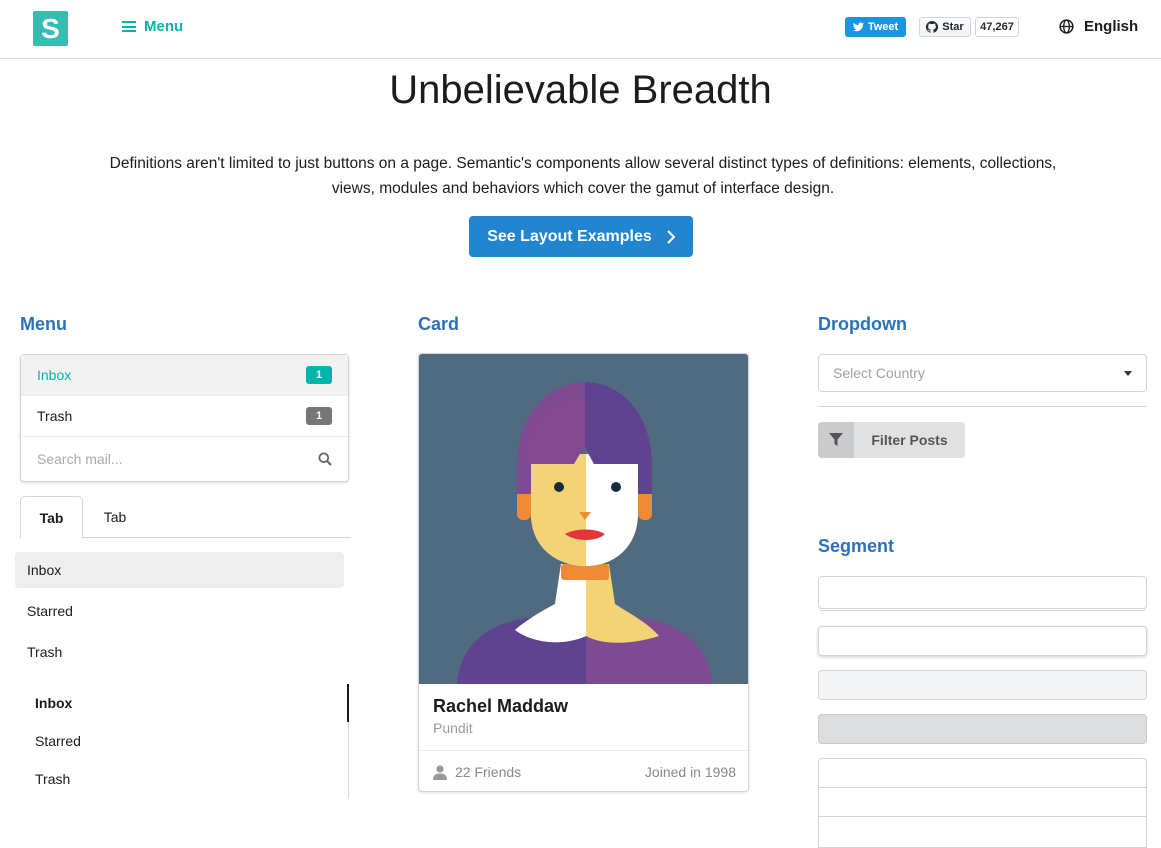 The image size is (1161, 848). What do you see at coordinates (580, 90) in the screenshot?
I see `page-title: Unbelievable Breadth` at bounding box center [580, 90].